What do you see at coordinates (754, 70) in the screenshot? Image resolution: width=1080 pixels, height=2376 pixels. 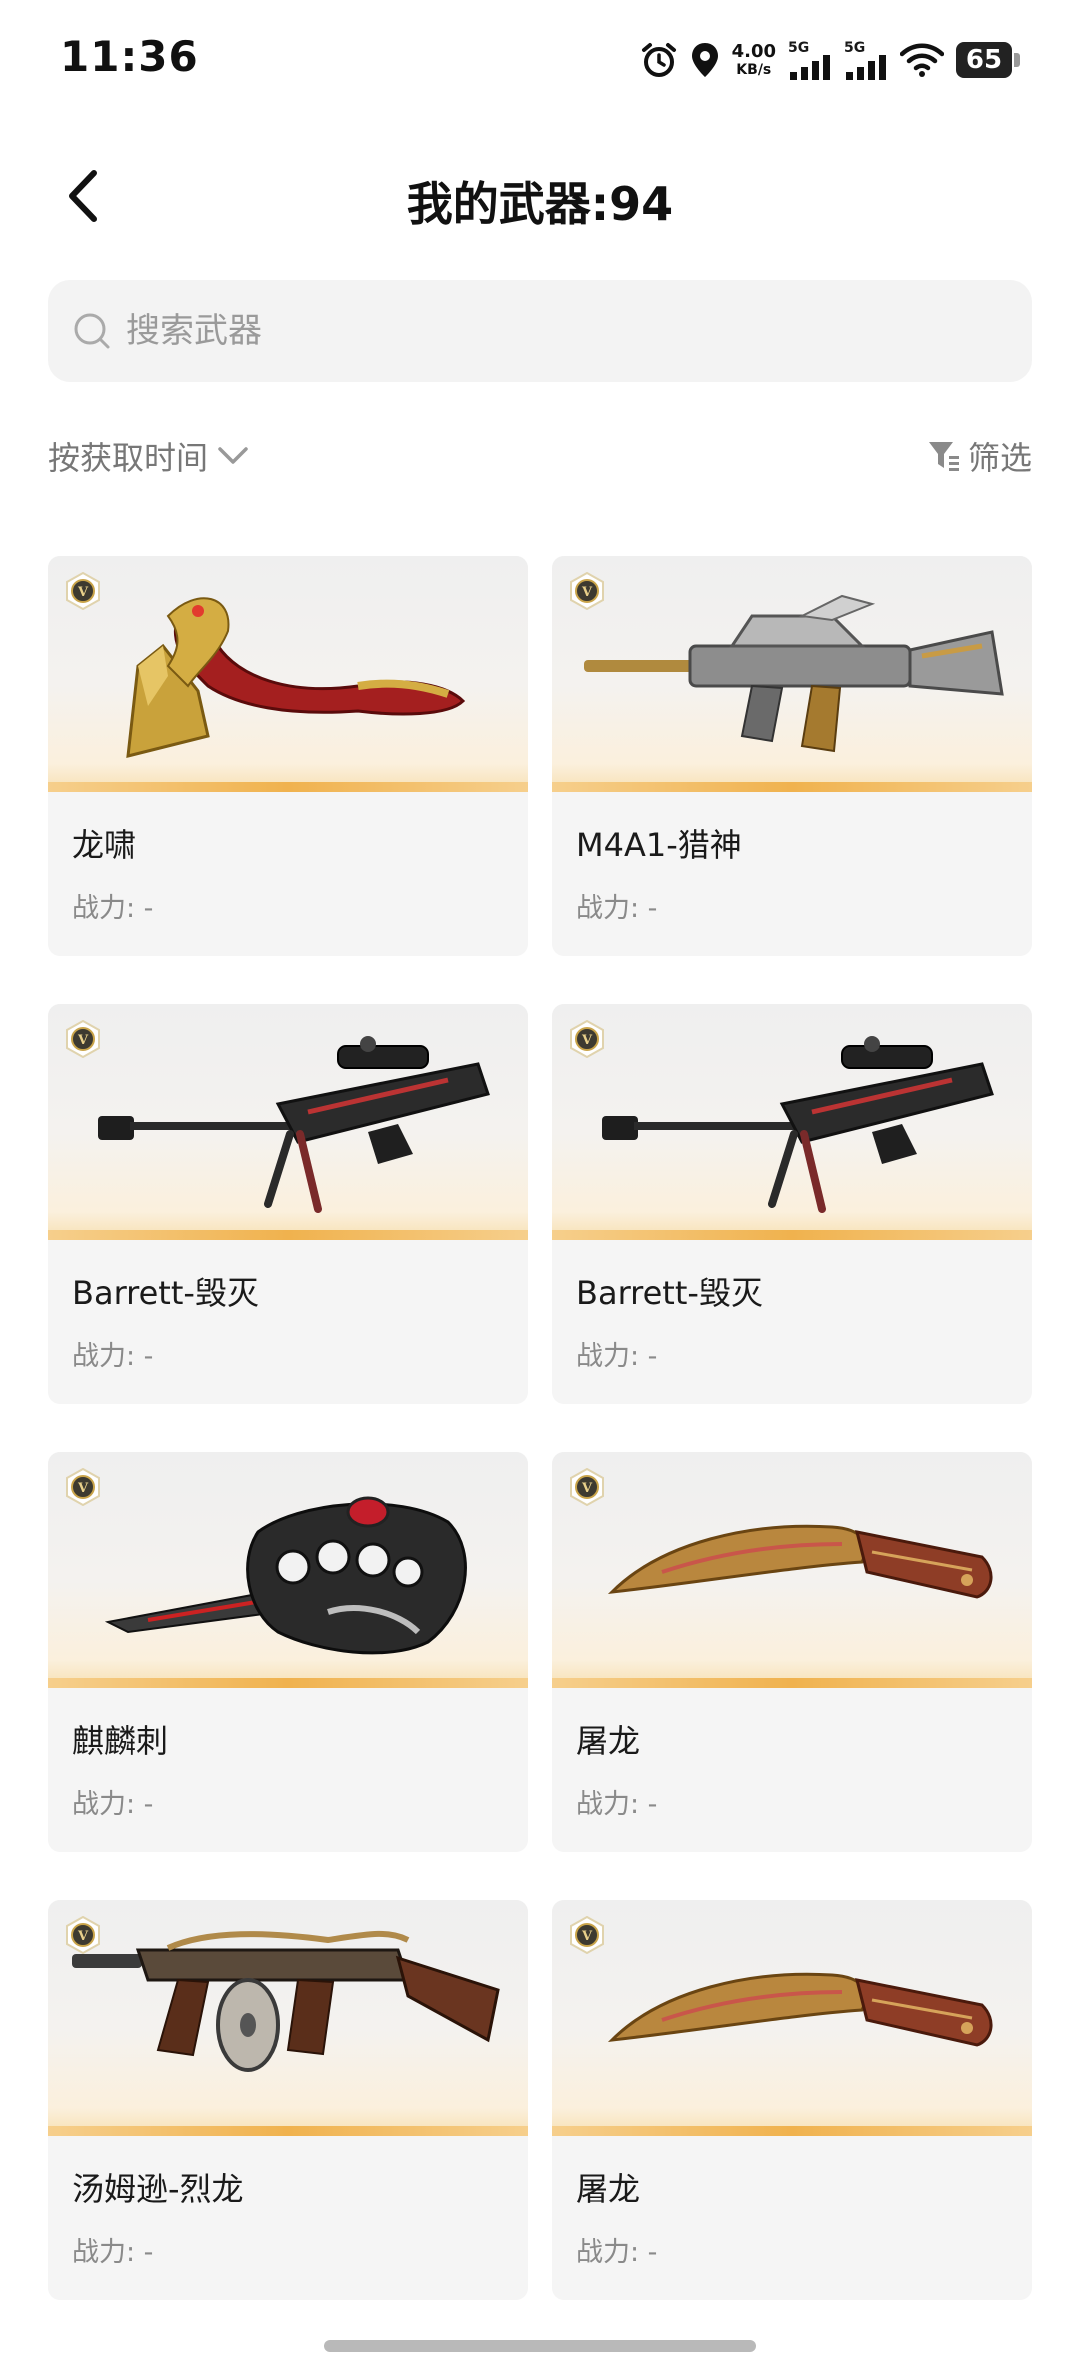 I see `network-speed-unit: KB/s` at bounding box center [754, 70].